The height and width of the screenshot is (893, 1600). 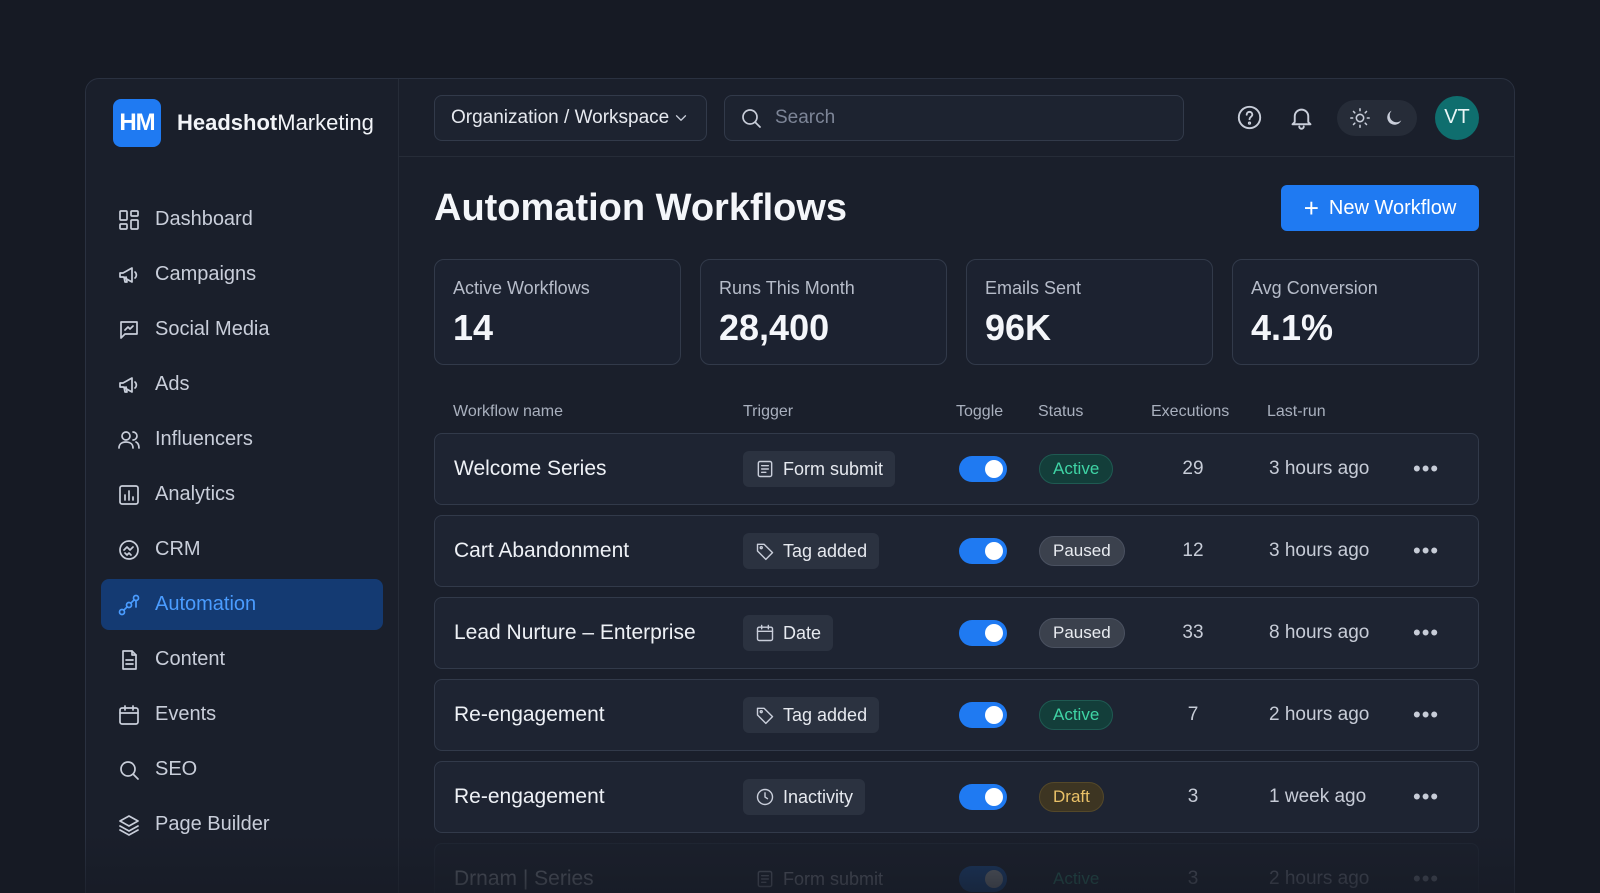 I want to click on notifications-button, so click(x=1301, y=118).